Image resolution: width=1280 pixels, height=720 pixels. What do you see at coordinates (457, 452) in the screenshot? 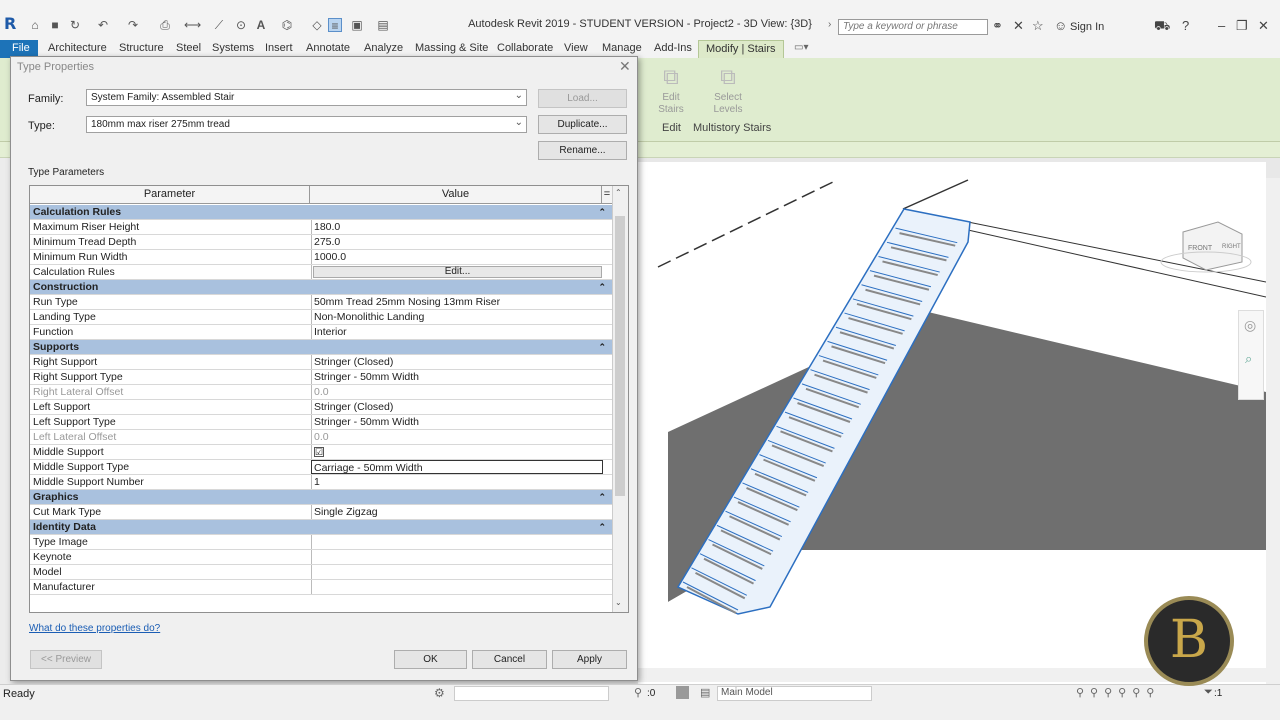
I see `value-cell: ☑` at bounding box center [457, 452].